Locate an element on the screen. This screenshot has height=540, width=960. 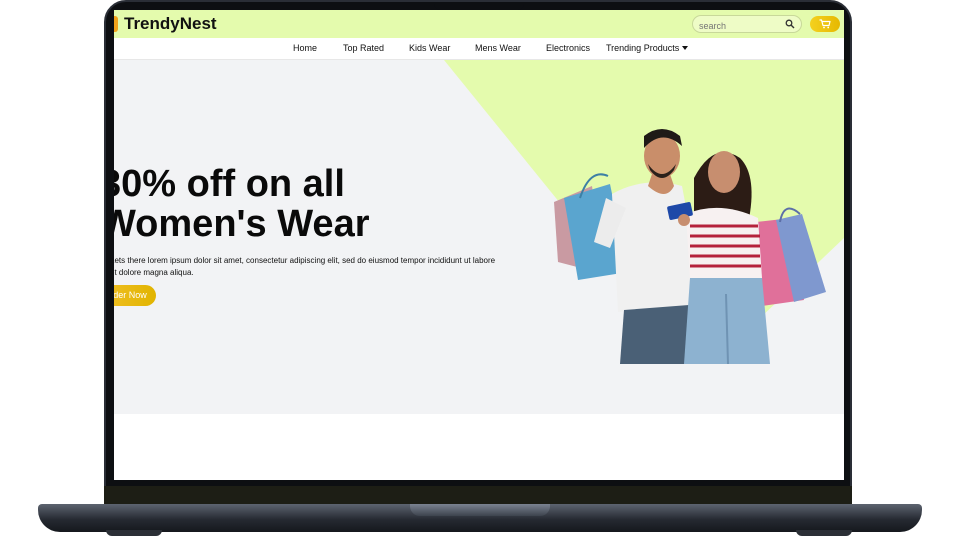
laptop-chin is located at coordinates (478, 496).